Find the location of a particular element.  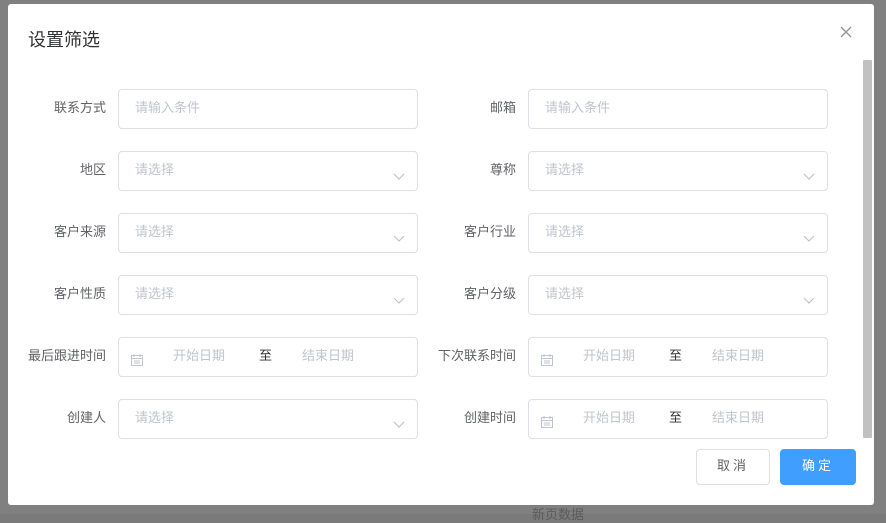

filter-row: 地区 请选择 尊称 请选择 is located at coordinates (433, 171).